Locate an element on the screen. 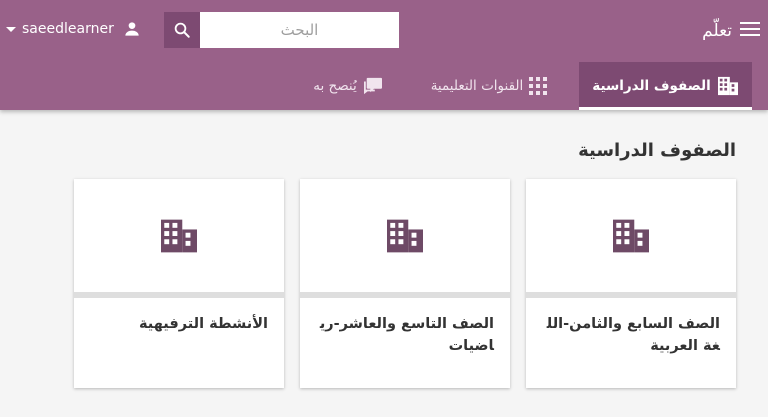 The width and height of the screenshot is (768, 417). card-title: الأنشطة الترفيهية is located at coordinates (203, 324).